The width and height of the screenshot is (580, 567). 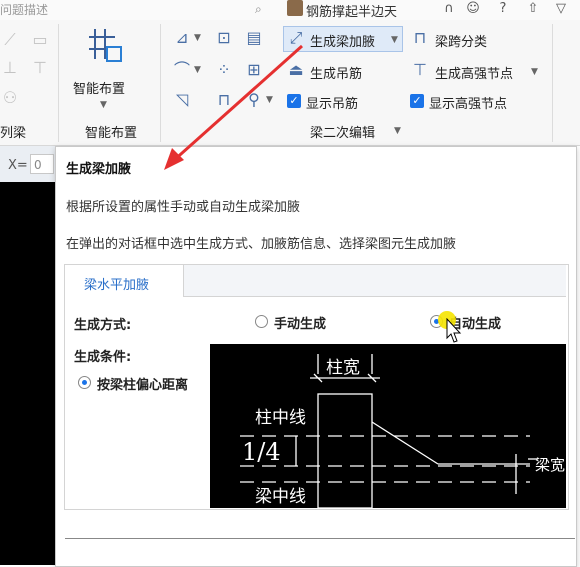 I want to click on chat-icon: ☺, so click(x=473, y=9).